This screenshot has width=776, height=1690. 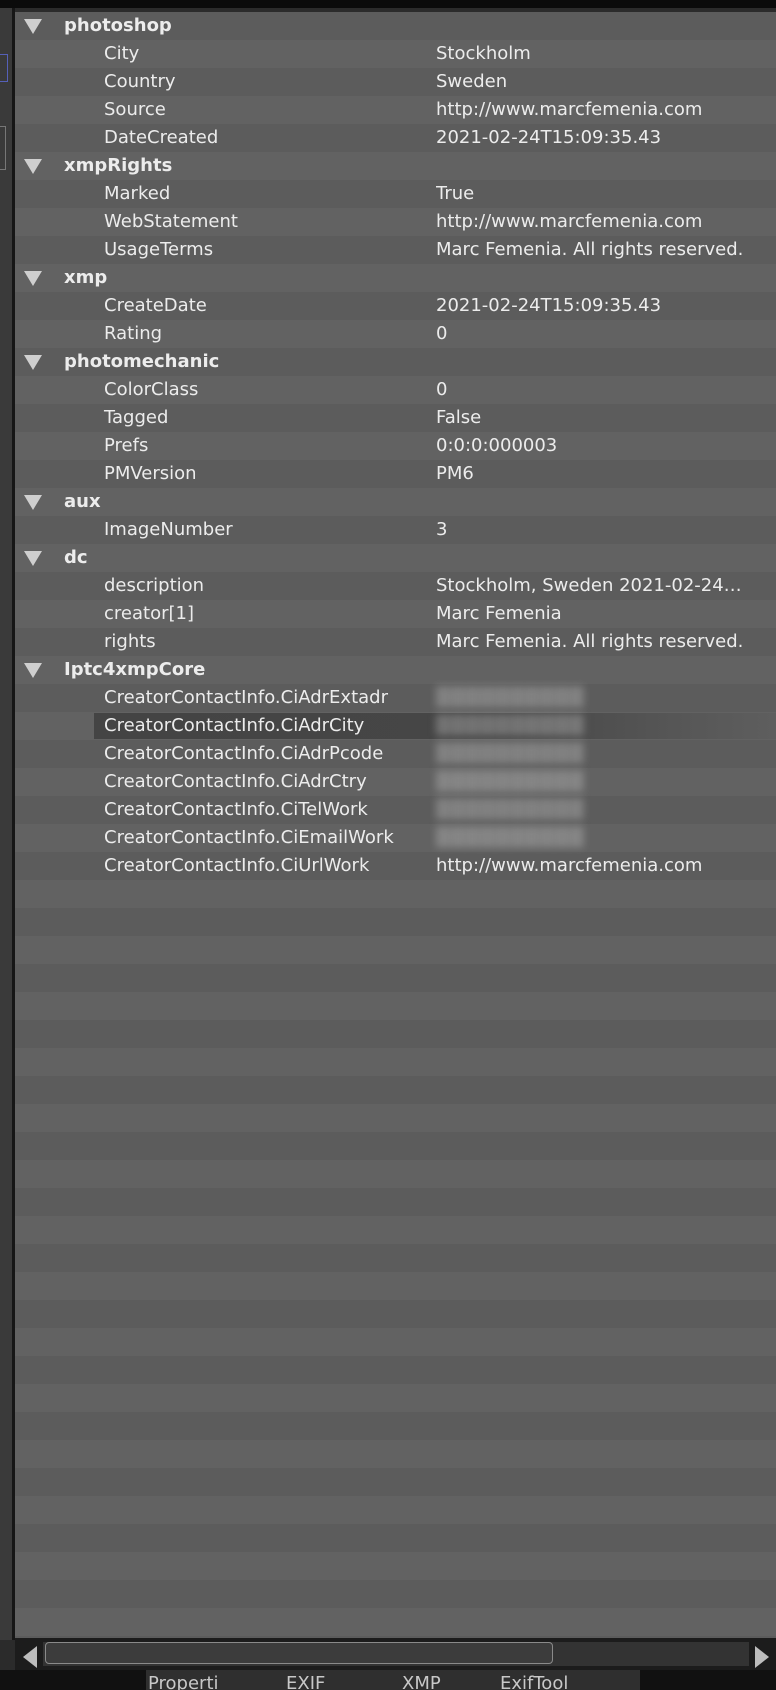 I want to click on left-edge-panel, so click(x=6, y=824).